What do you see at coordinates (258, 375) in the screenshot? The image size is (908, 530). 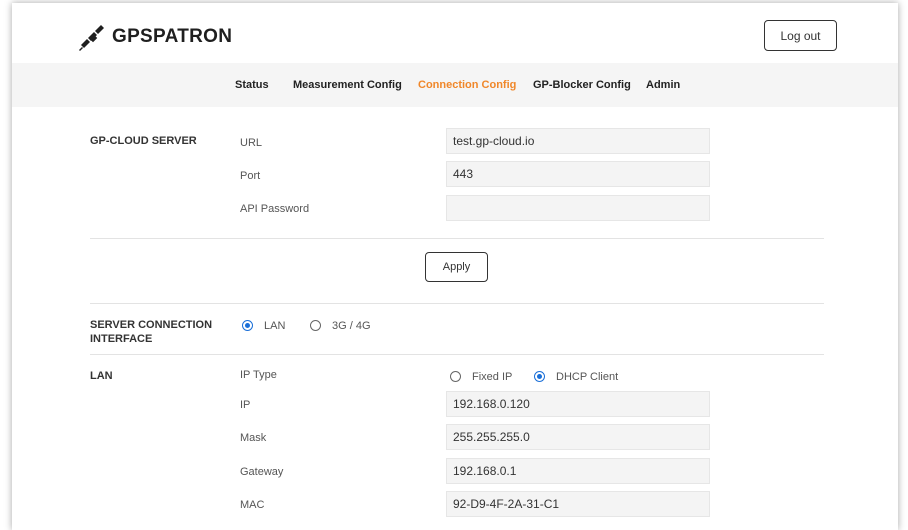 I see `ip-type-label: IP Type` at bounding box center [258, 375].